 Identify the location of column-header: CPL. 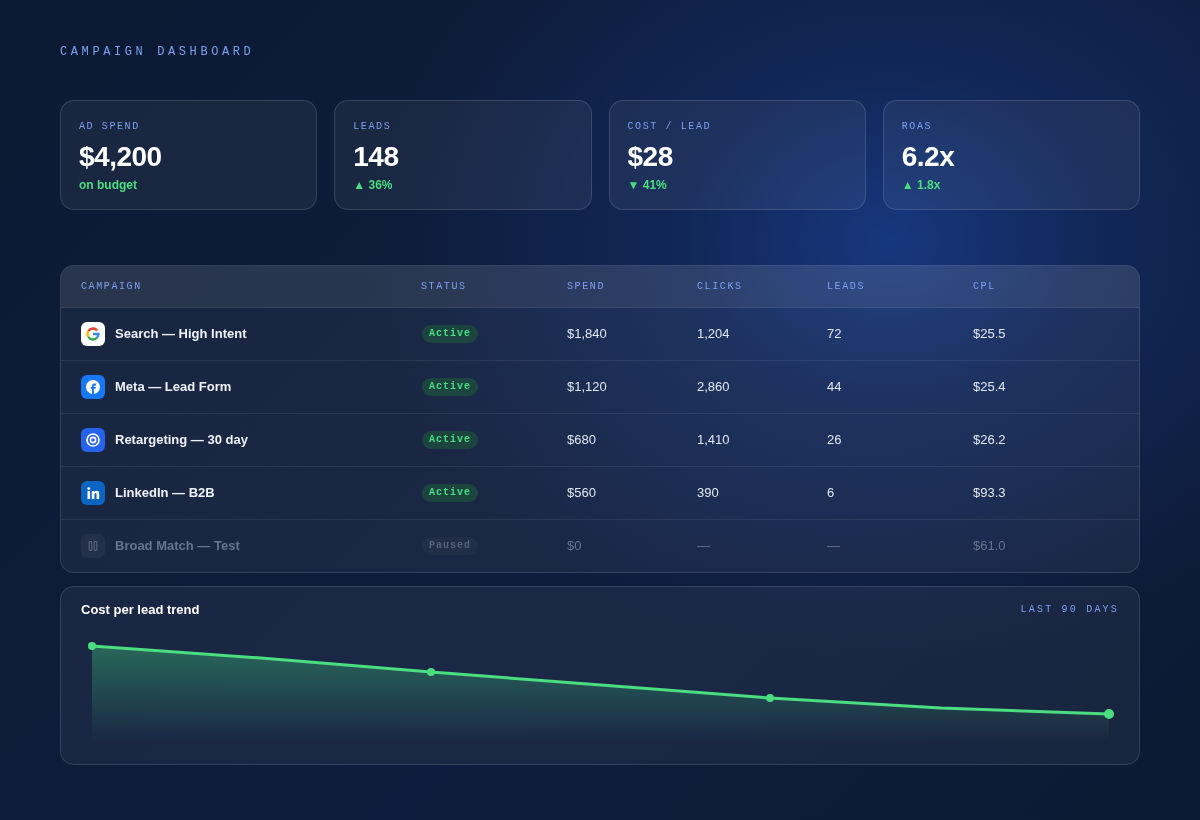
(984, 286).